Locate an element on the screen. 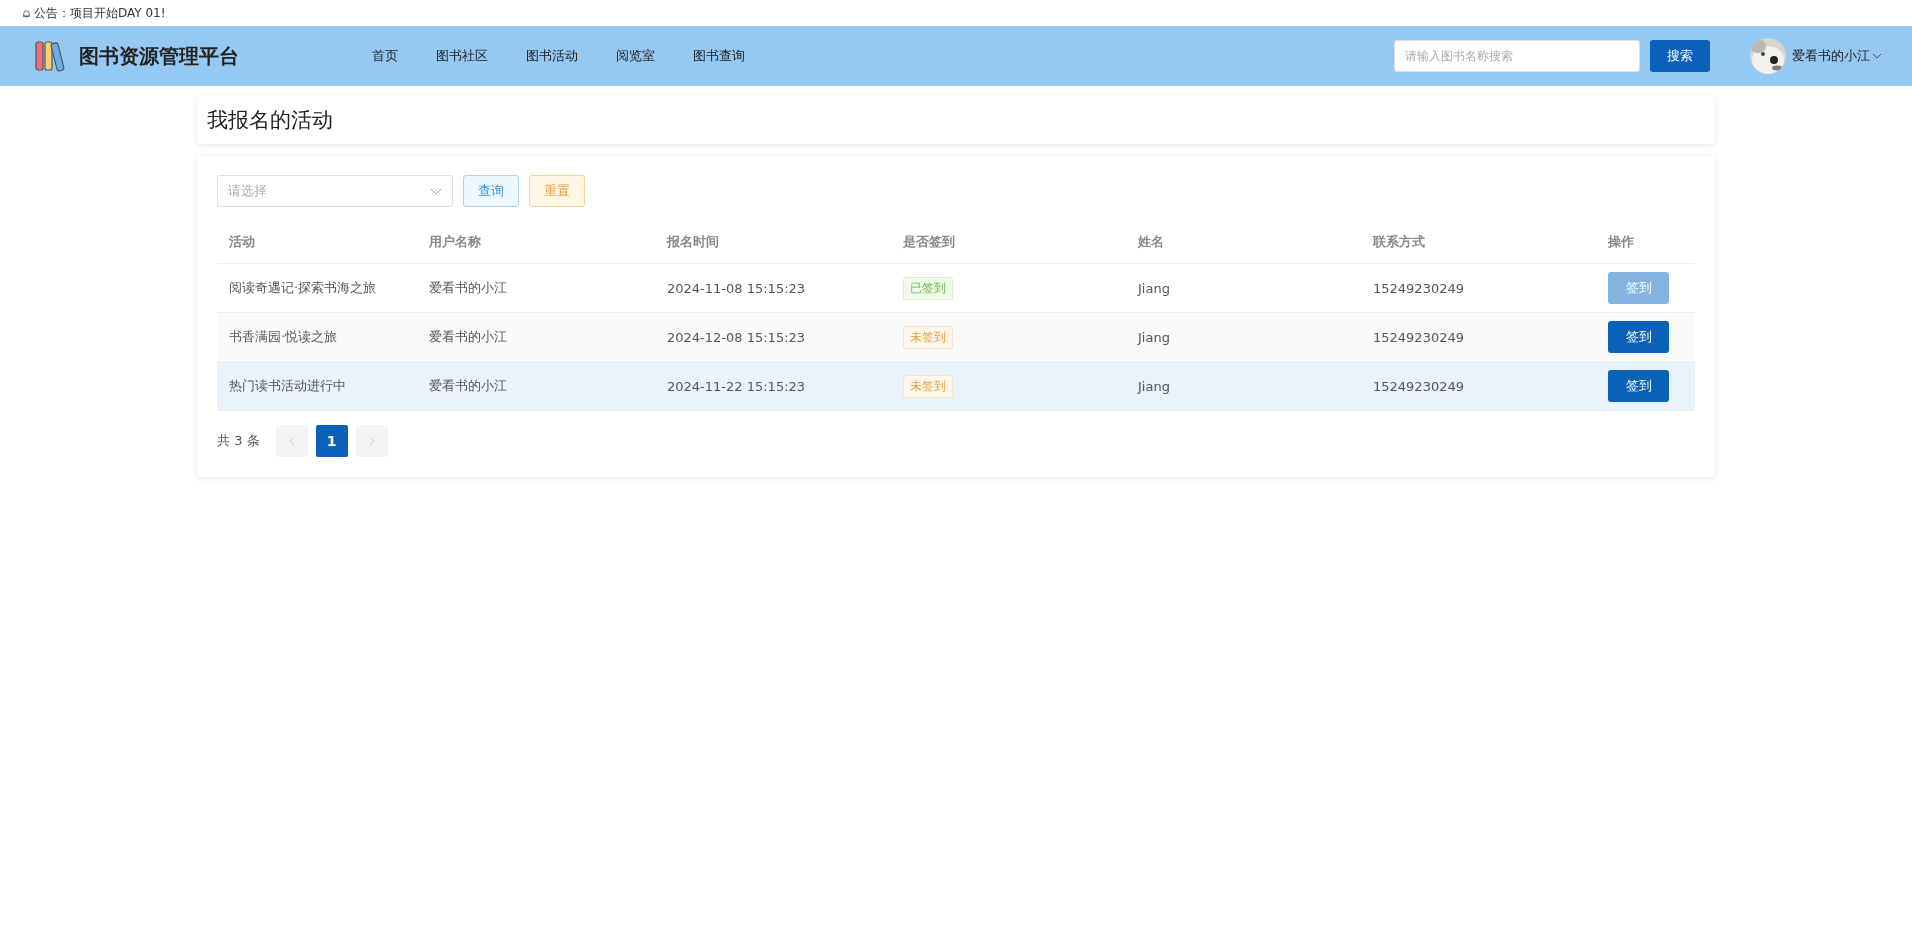  table-cell: 2024-12-08 15:15:23 is located at coordinates (773, 337).